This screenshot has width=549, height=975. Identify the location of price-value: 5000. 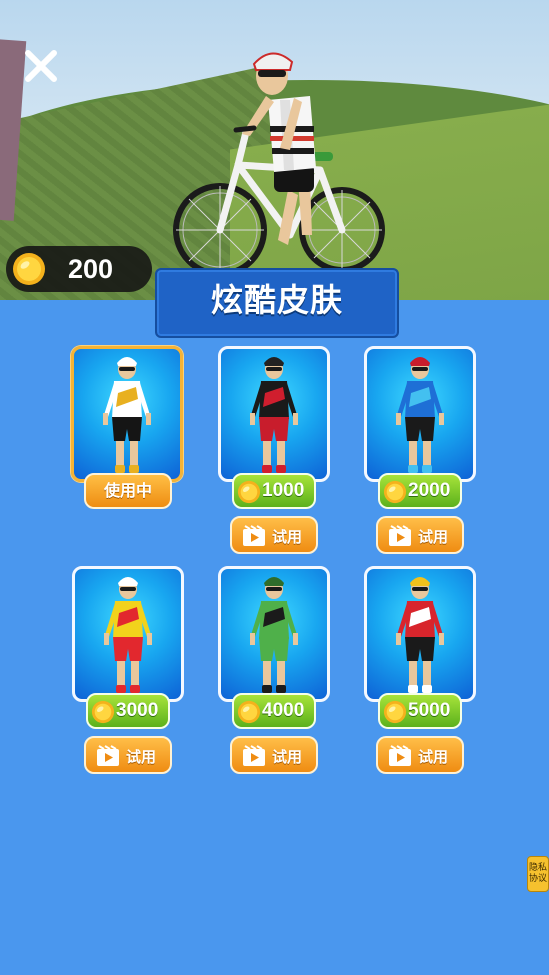
(429, 710).